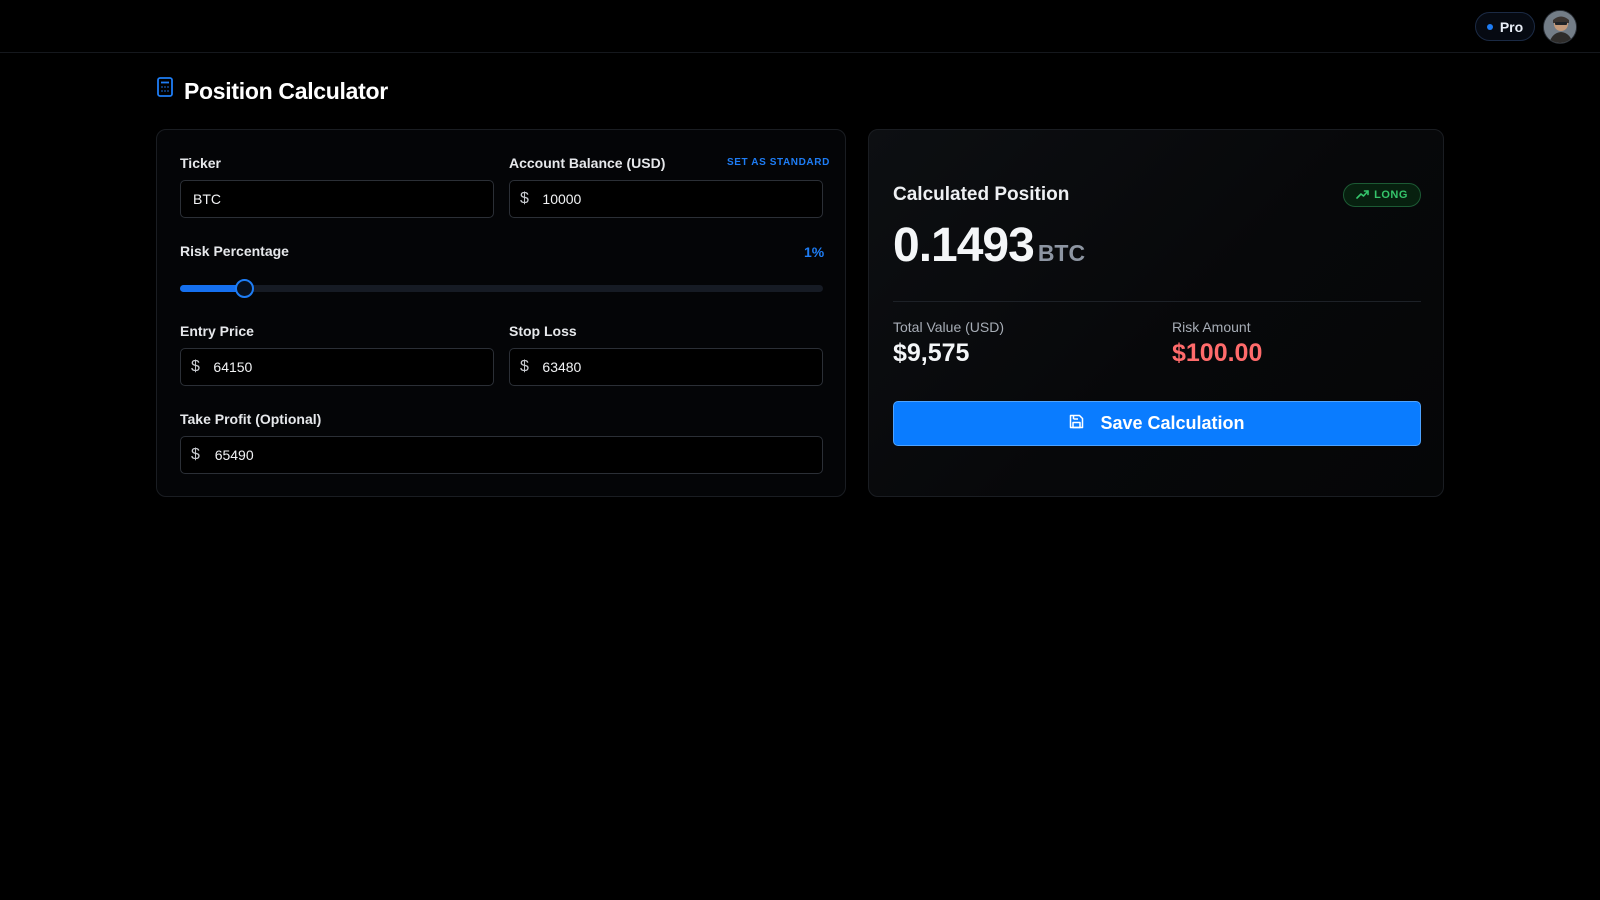  What do you see at coordinates (245, 288) in the screenshot?
I see `slider-thumb` at bounding box center [245, 288].